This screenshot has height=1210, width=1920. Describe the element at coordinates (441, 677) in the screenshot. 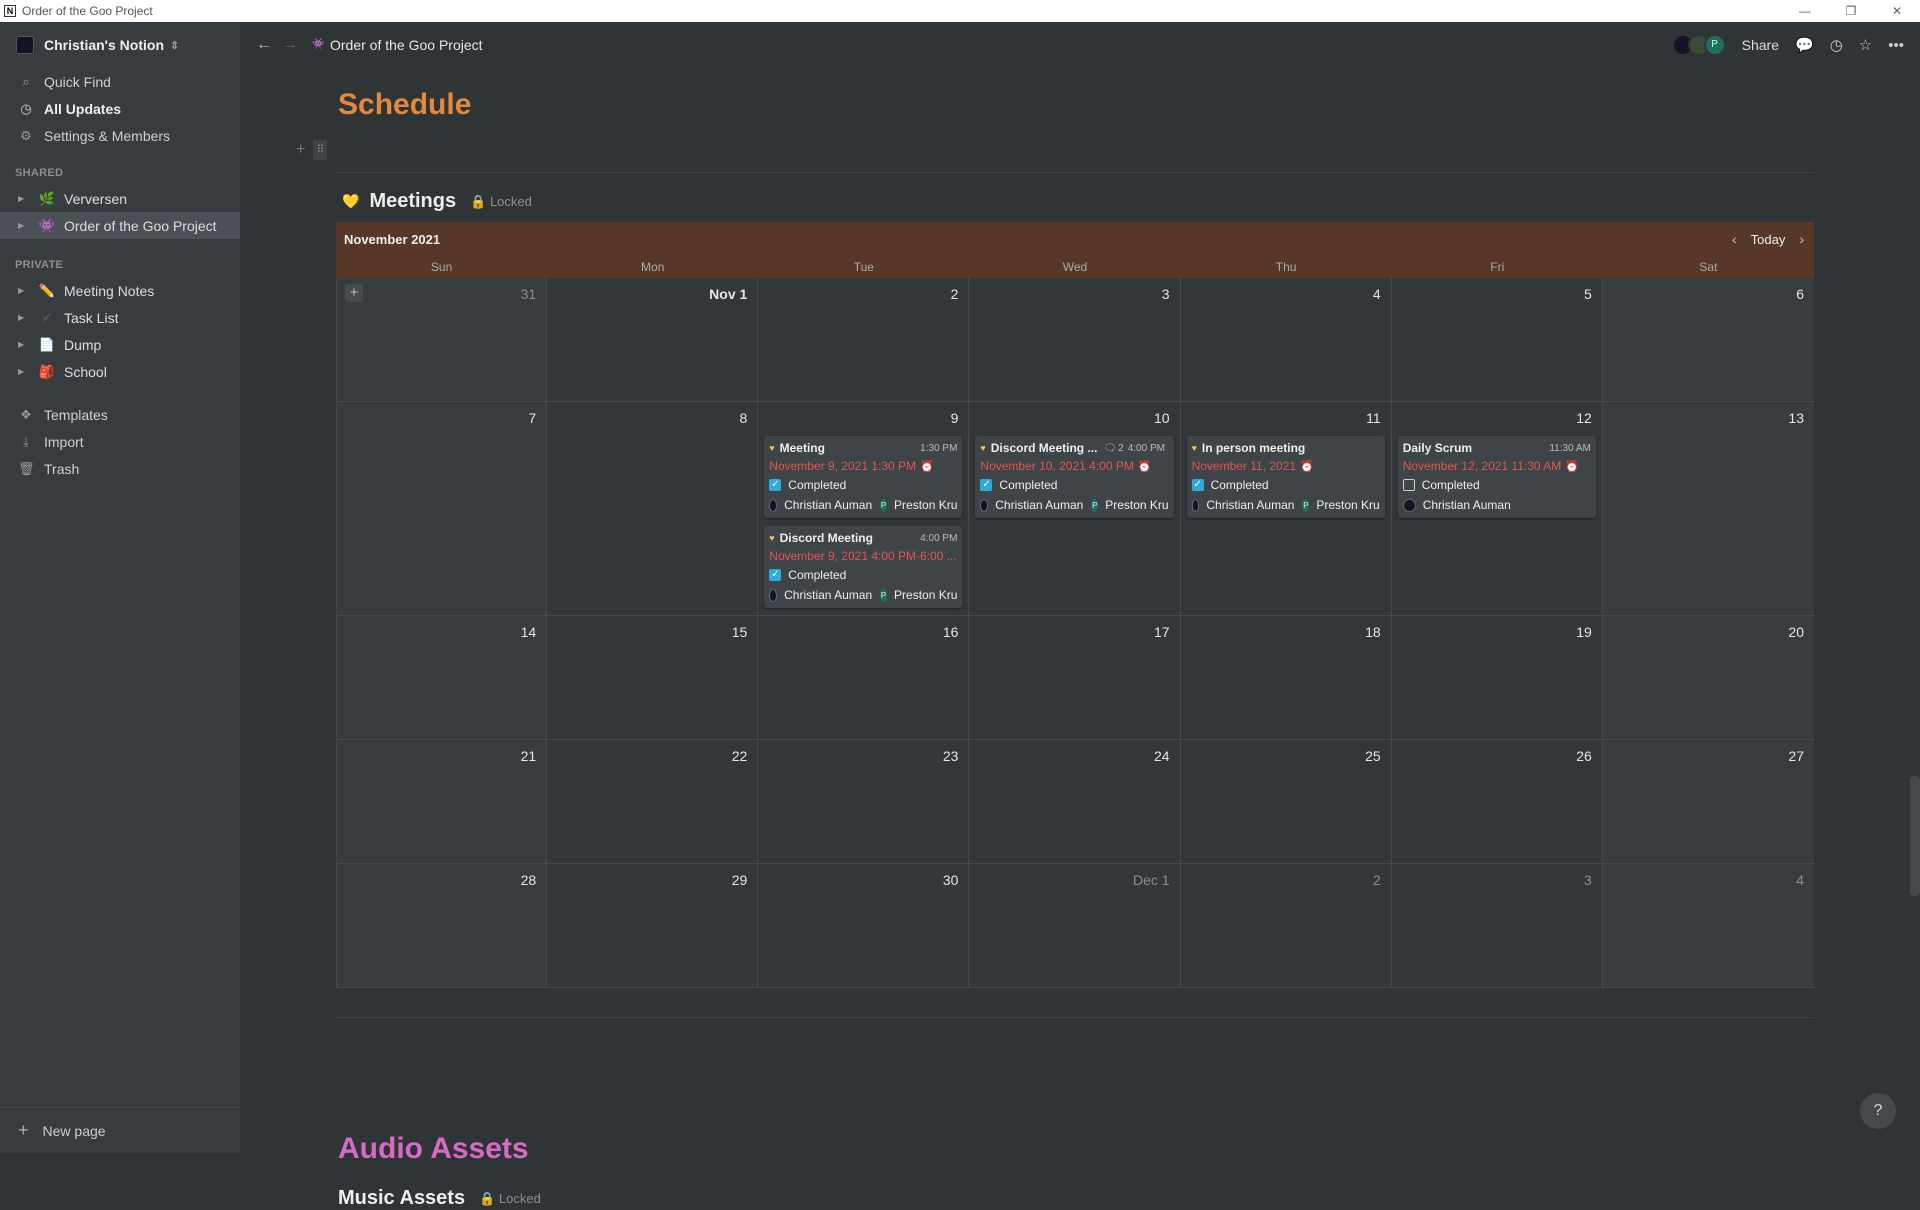

I see `calendar-day: 14` at that location.